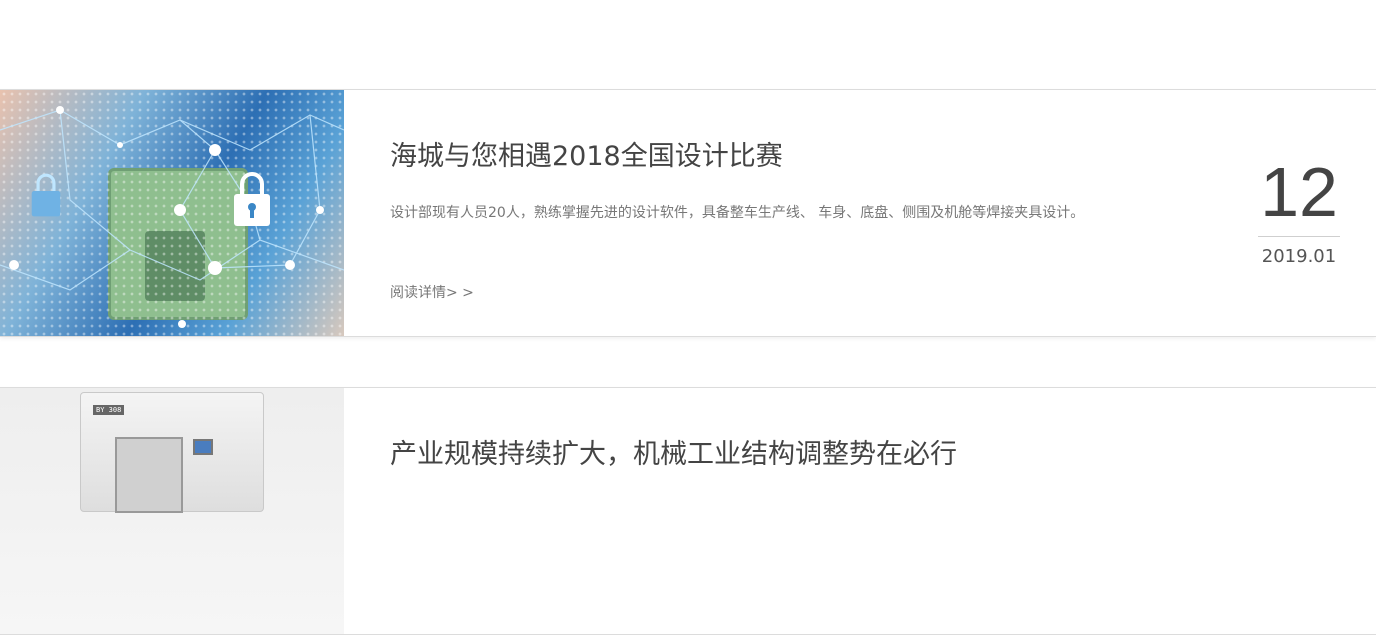 This screenshot has width=1376, height=635. Describe the element at coordinates (586, 153) in the screenshot. I see `article-title: 海城与您相遇2018全国设计比赛` at that location.